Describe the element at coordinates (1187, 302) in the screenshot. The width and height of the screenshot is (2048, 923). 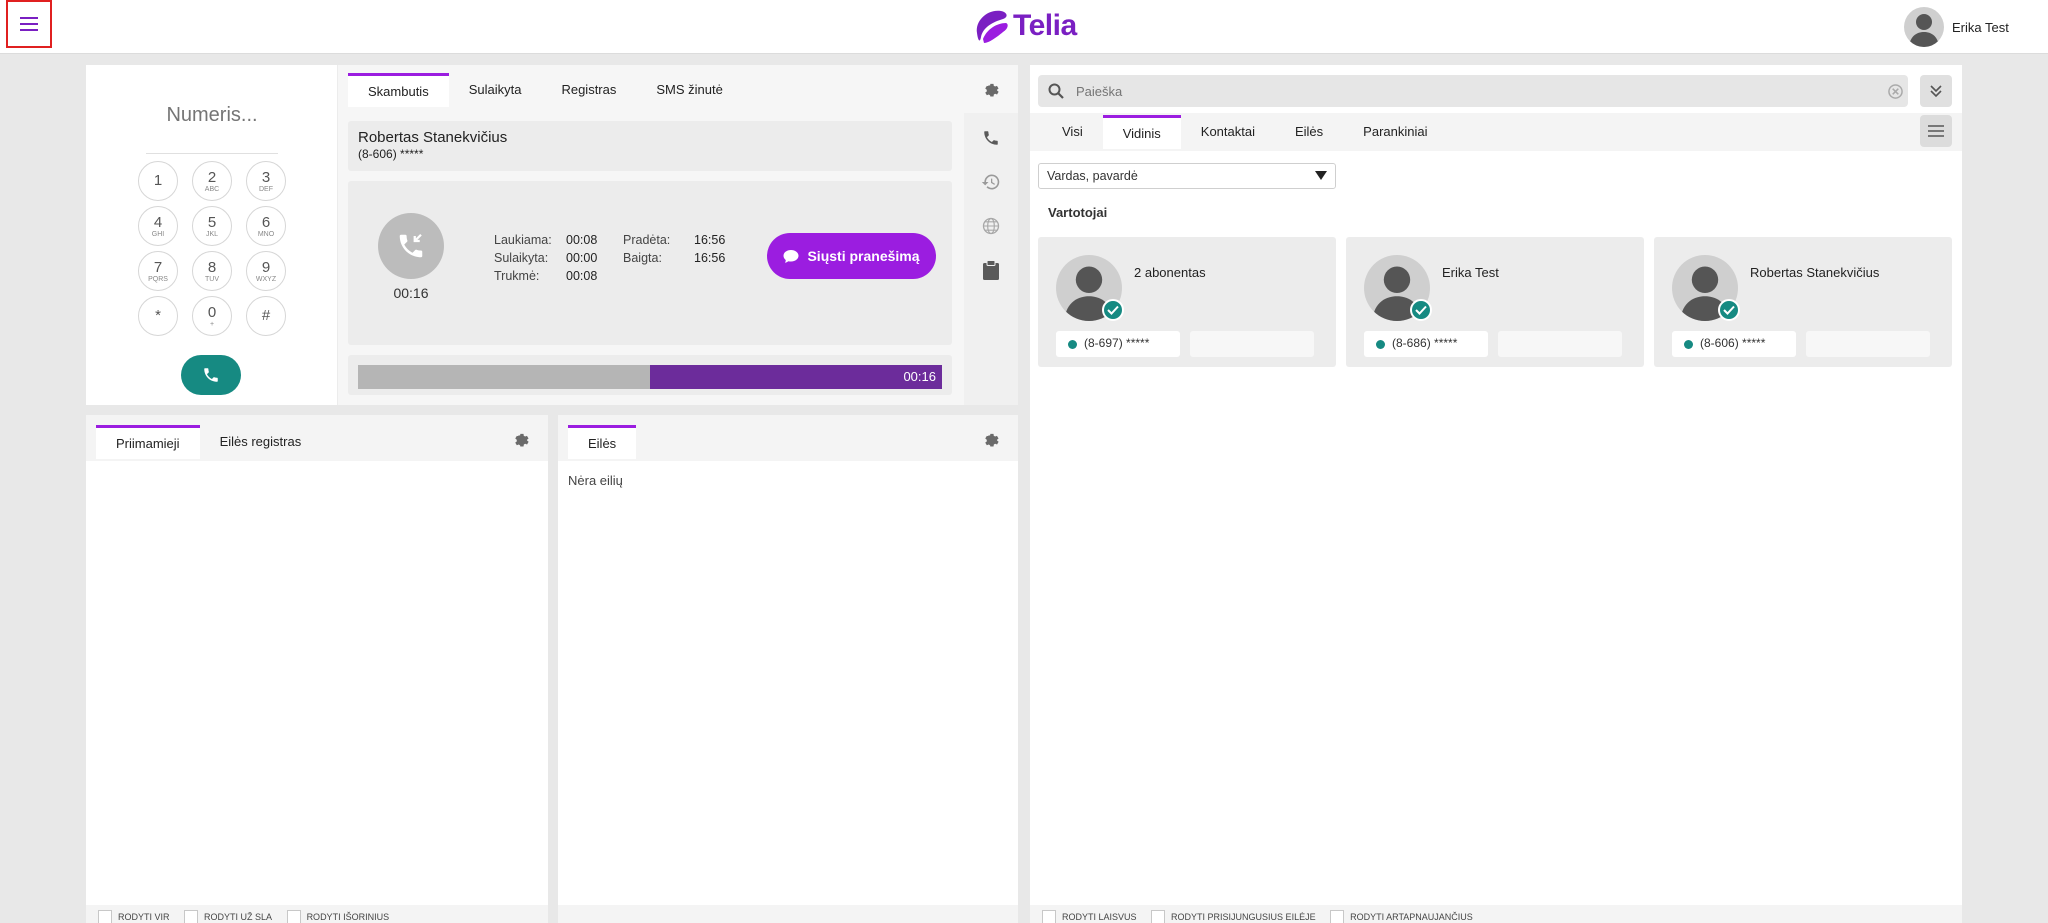
I see `user-card: 2 abonentas (8-697) *****` at that location.